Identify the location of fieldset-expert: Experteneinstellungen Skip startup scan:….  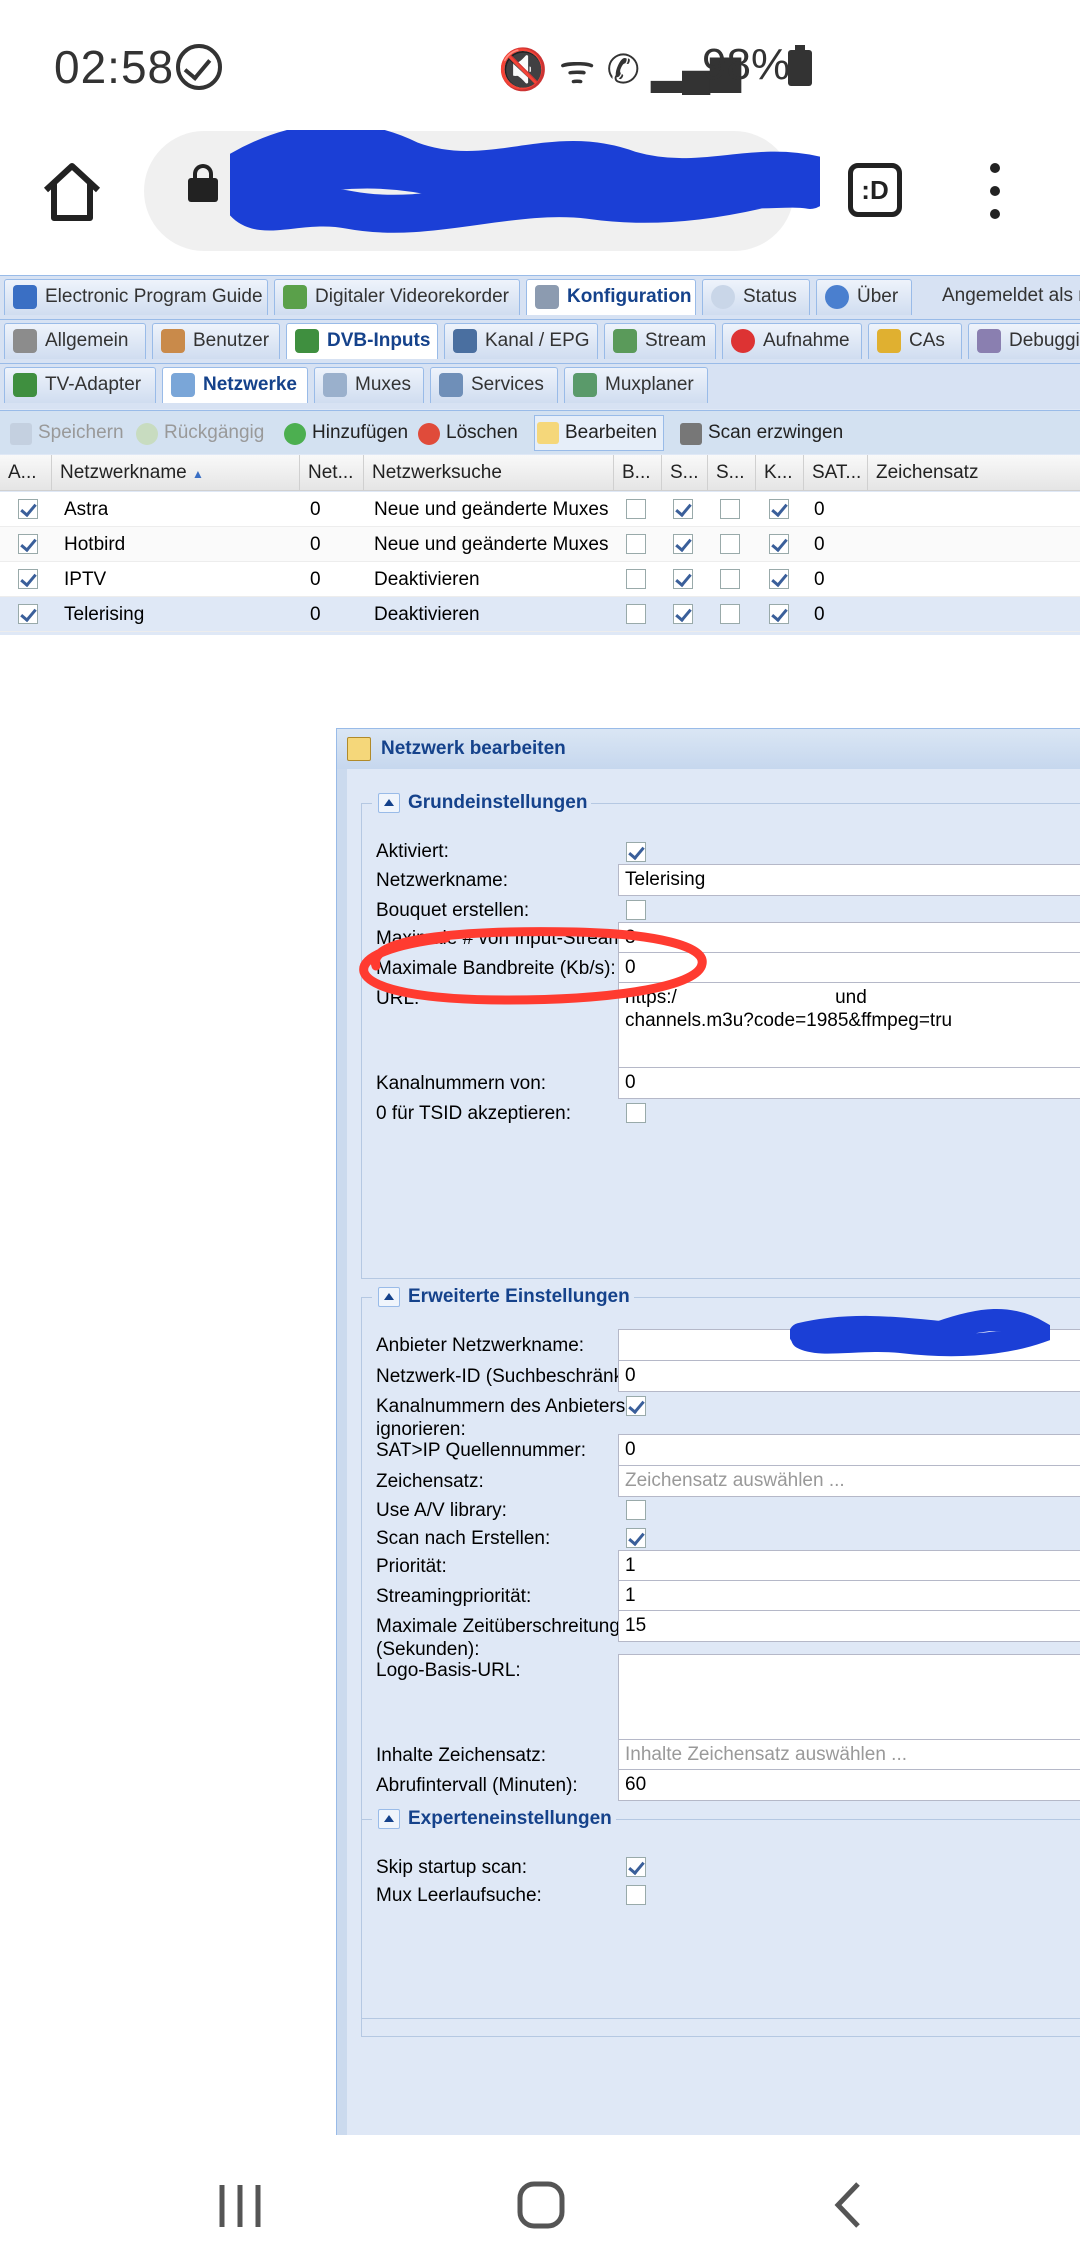
(720, 1912).